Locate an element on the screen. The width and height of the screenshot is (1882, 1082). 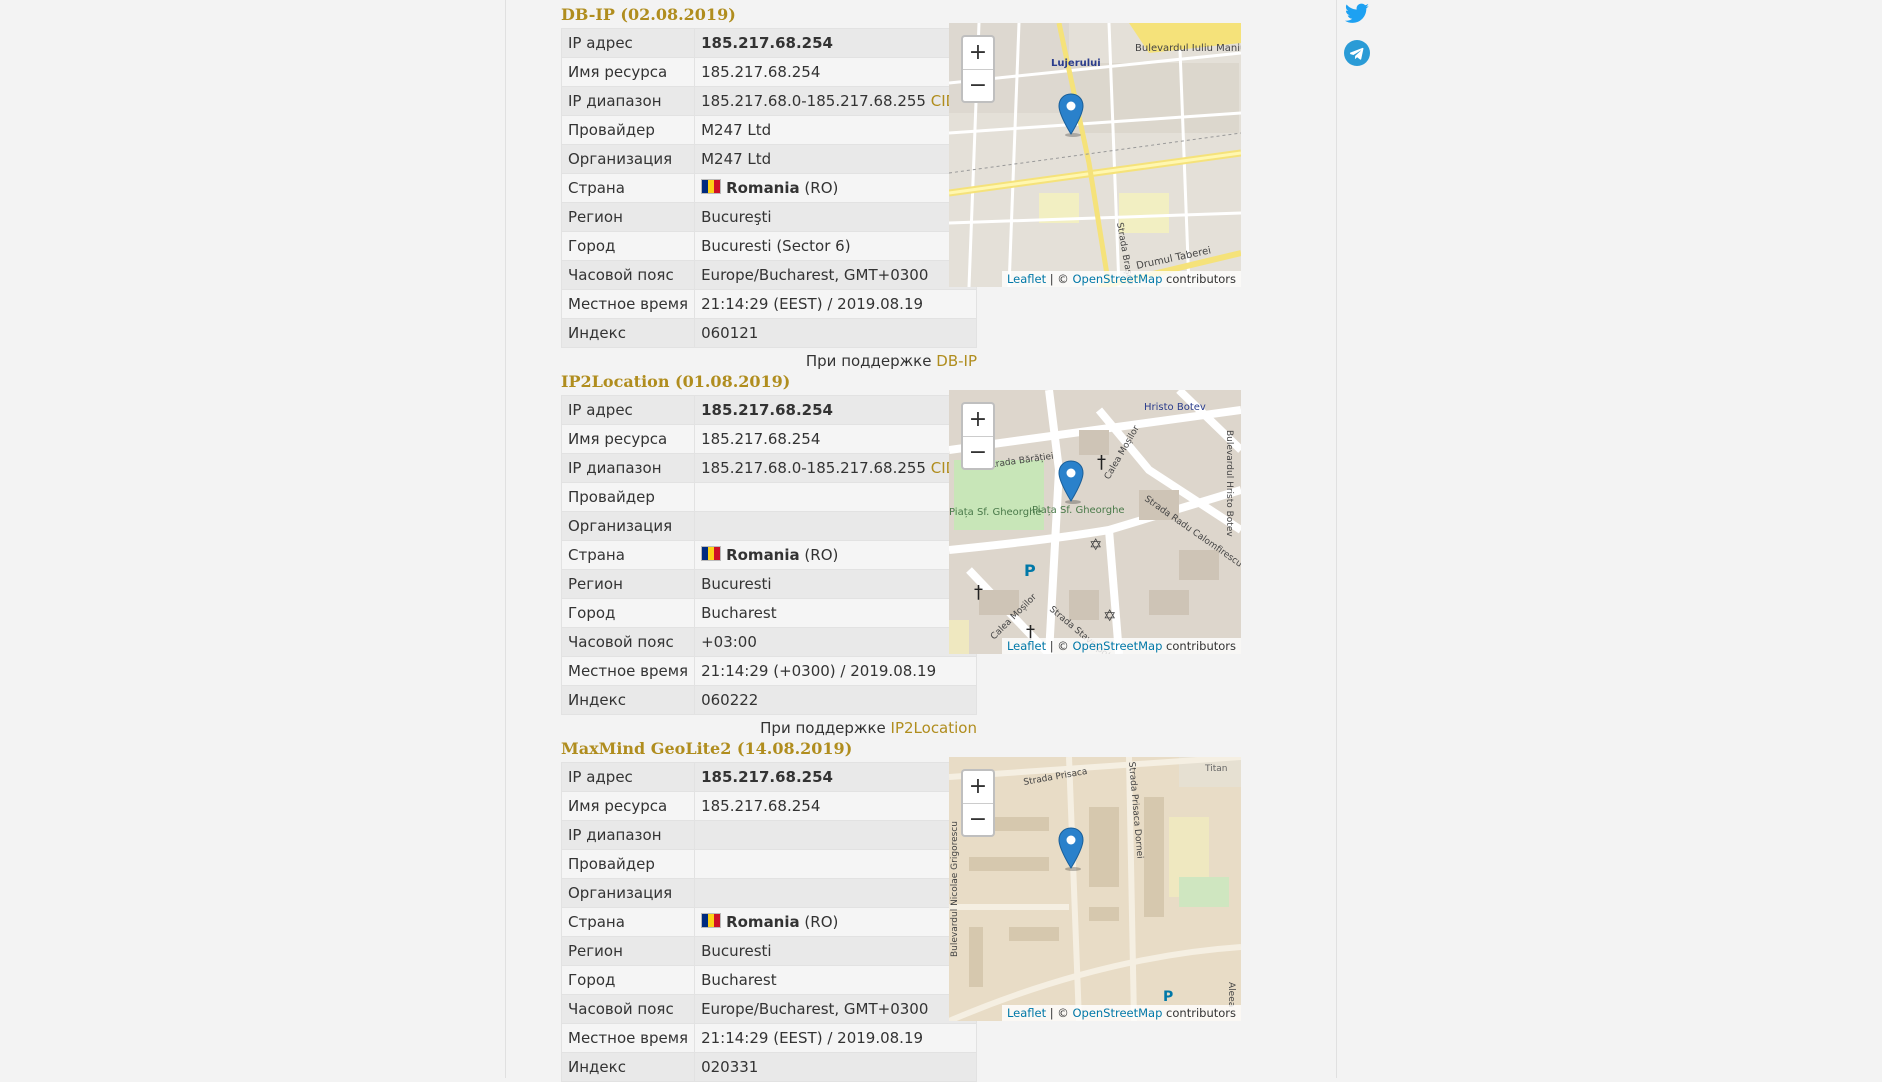
table-row: Организация is located at coordinates (768, 526).